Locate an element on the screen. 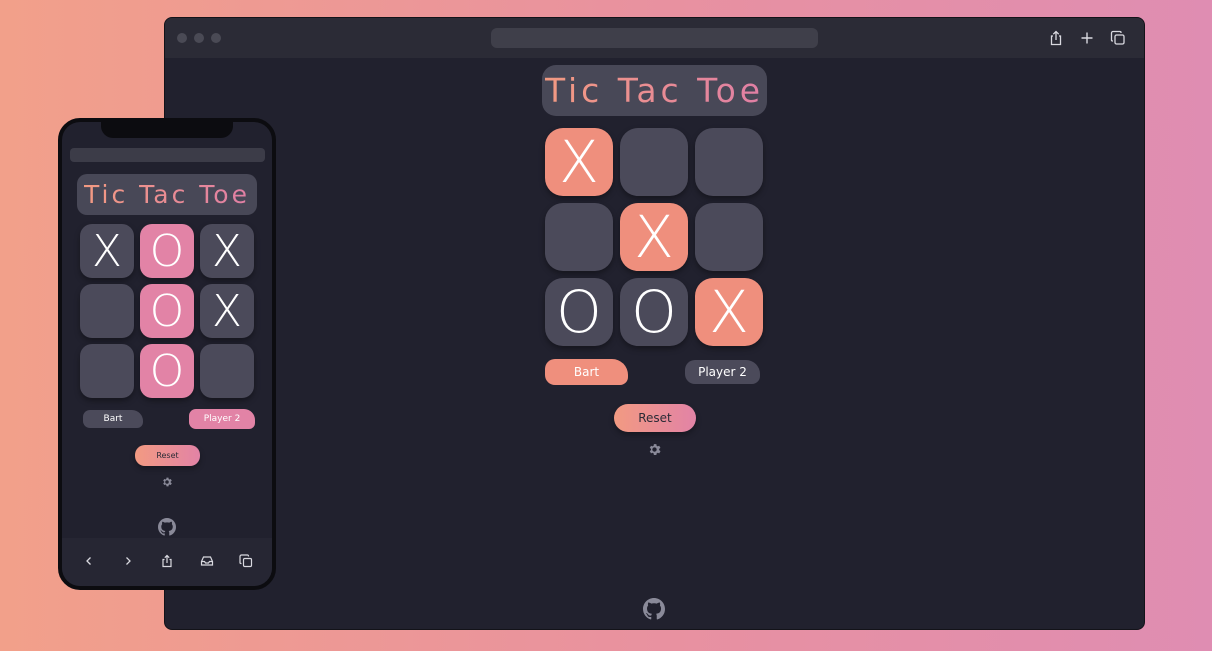  board-cell-5: O is located at coordinates (167, 311).